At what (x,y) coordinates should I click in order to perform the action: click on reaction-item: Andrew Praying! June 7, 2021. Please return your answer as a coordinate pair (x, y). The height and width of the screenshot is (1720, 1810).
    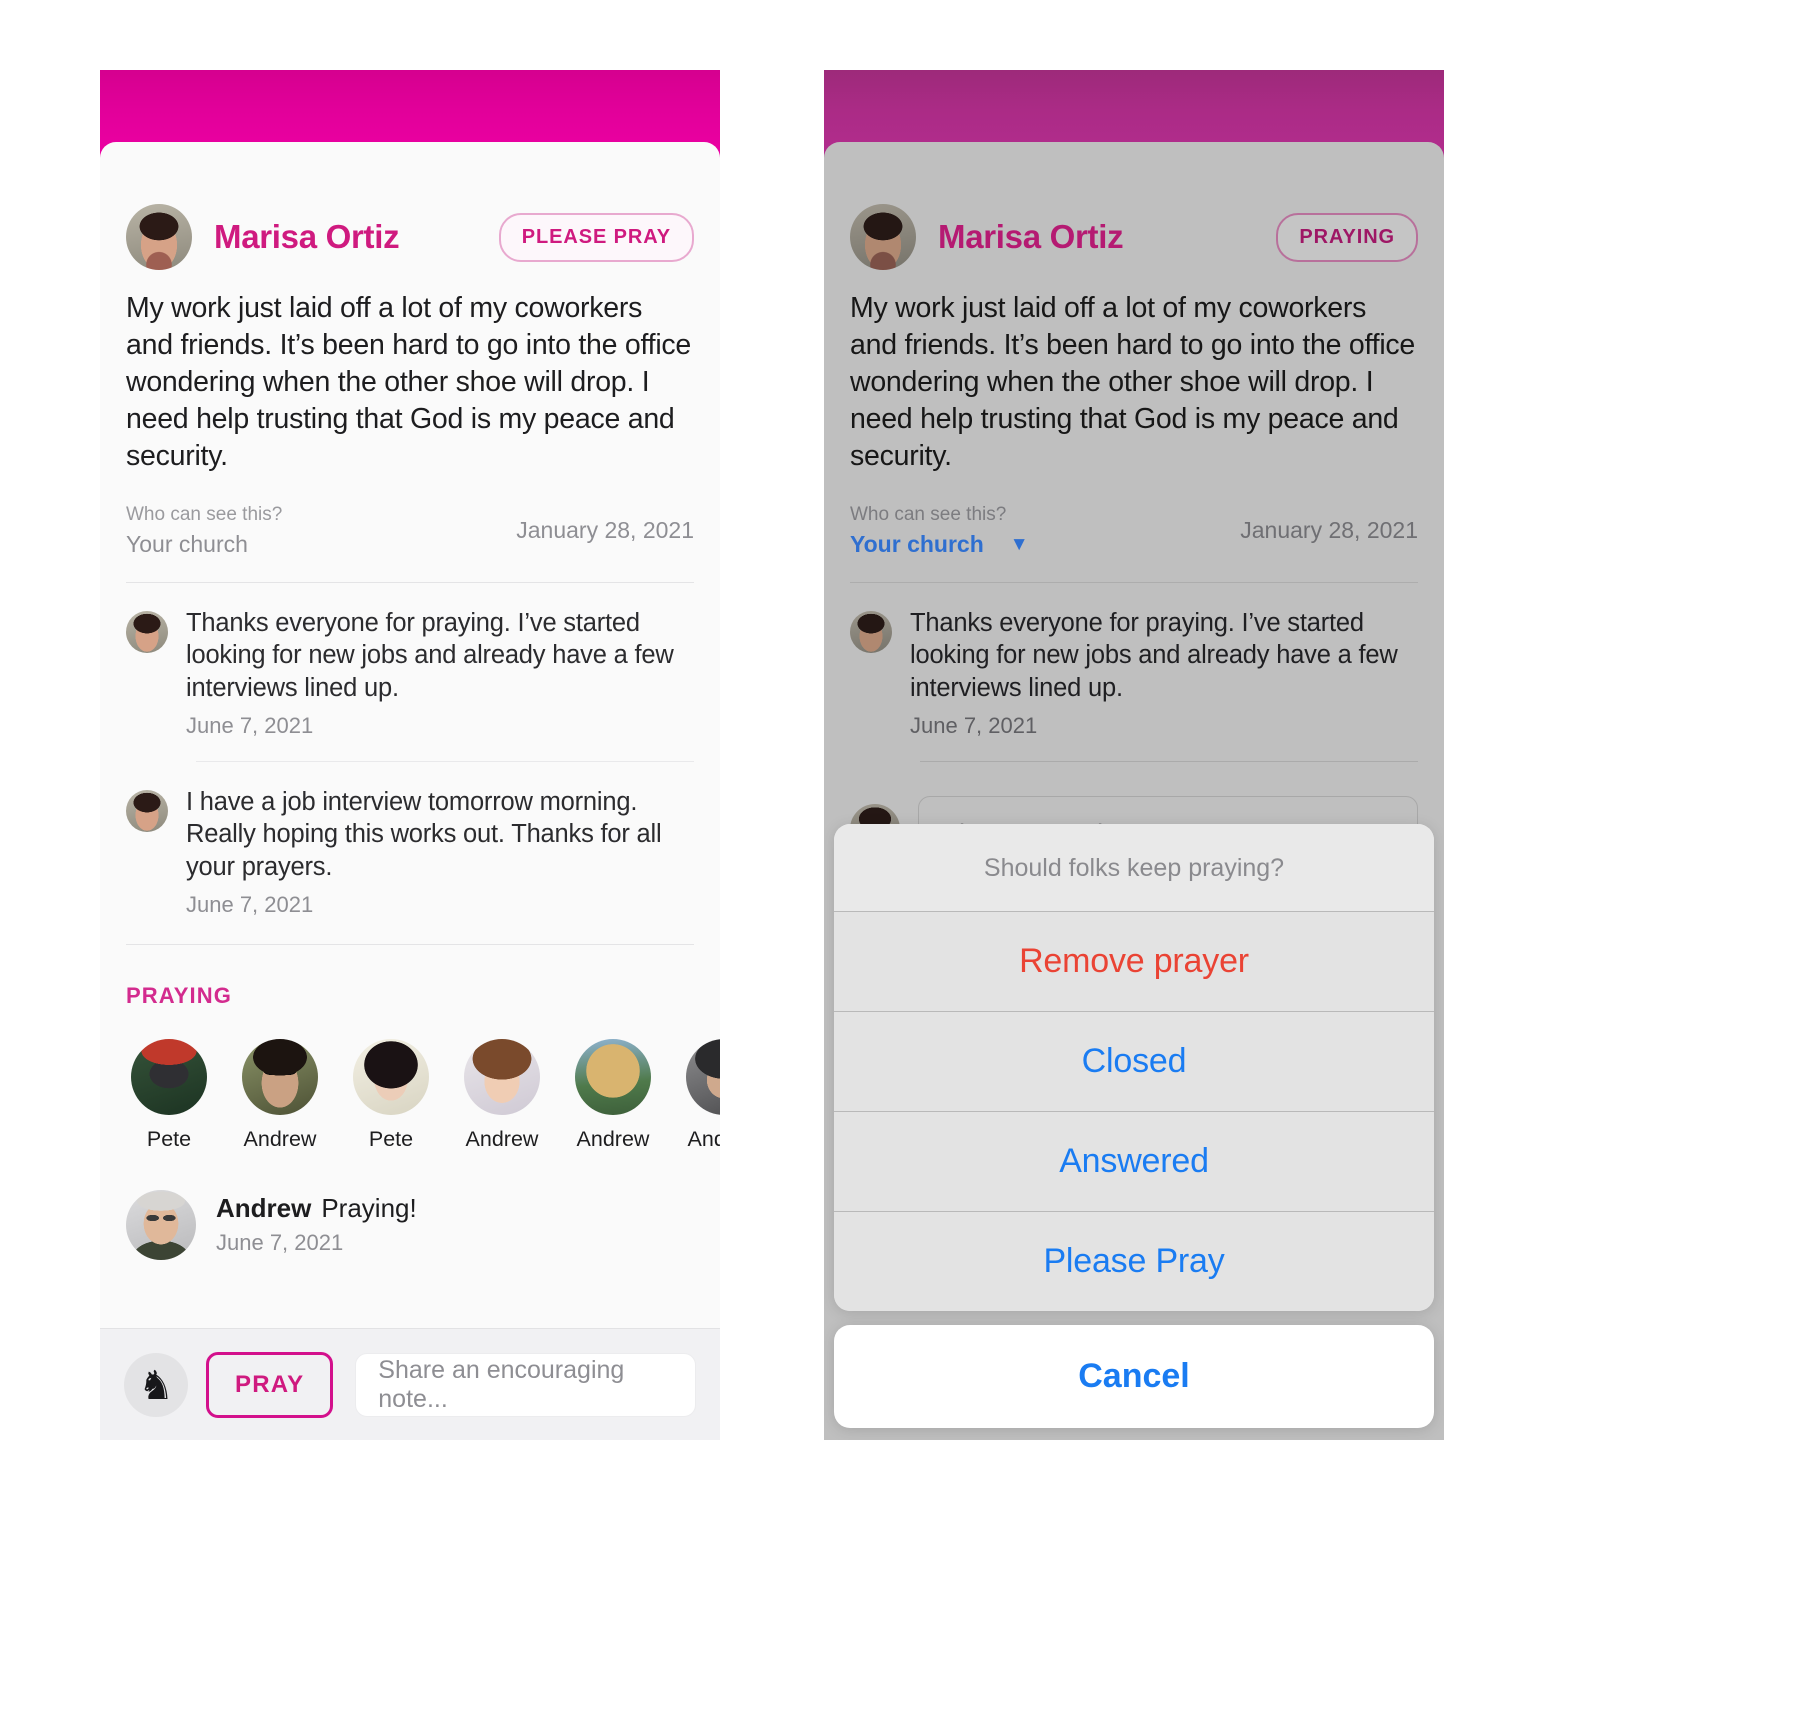
    Looking at the image, I should click on (410, 1206).